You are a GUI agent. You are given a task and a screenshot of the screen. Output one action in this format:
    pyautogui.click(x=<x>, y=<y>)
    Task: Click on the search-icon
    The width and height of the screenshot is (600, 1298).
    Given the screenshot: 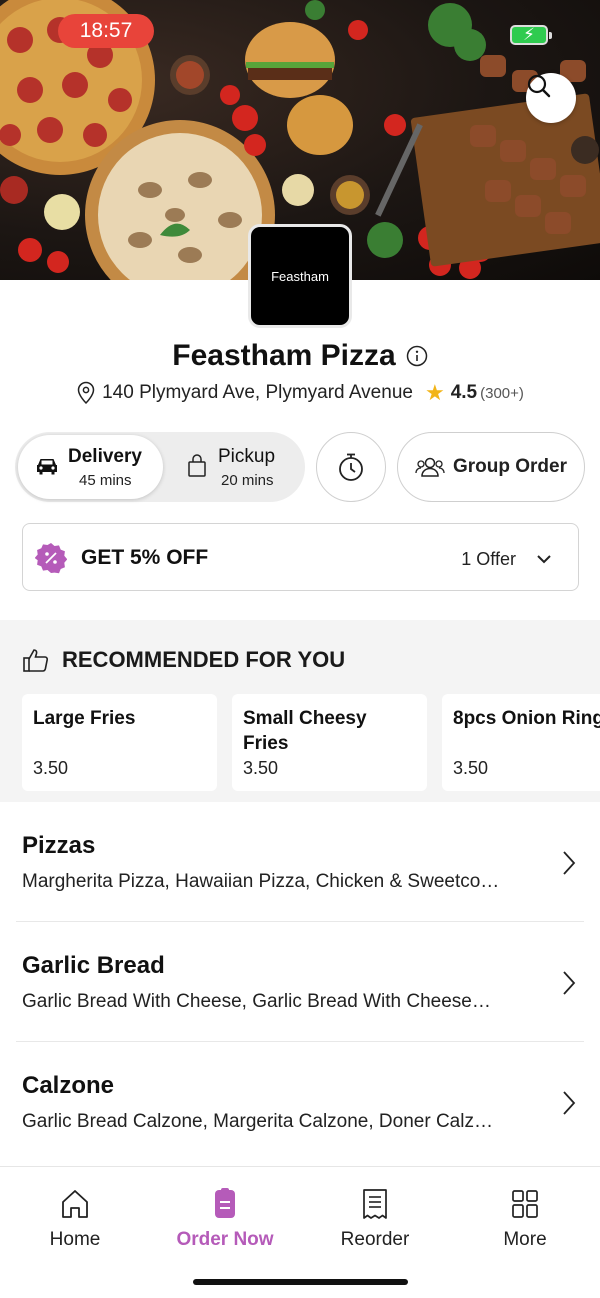 What is the action you would take?
    pyautogui.click(x=539, y=86)
    